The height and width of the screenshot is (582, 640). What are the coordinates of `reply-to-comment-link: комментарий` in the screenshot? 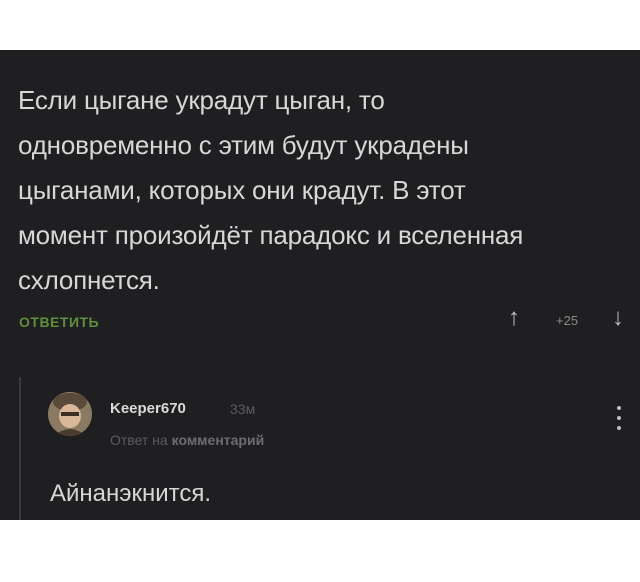 It's located at (218, 440).